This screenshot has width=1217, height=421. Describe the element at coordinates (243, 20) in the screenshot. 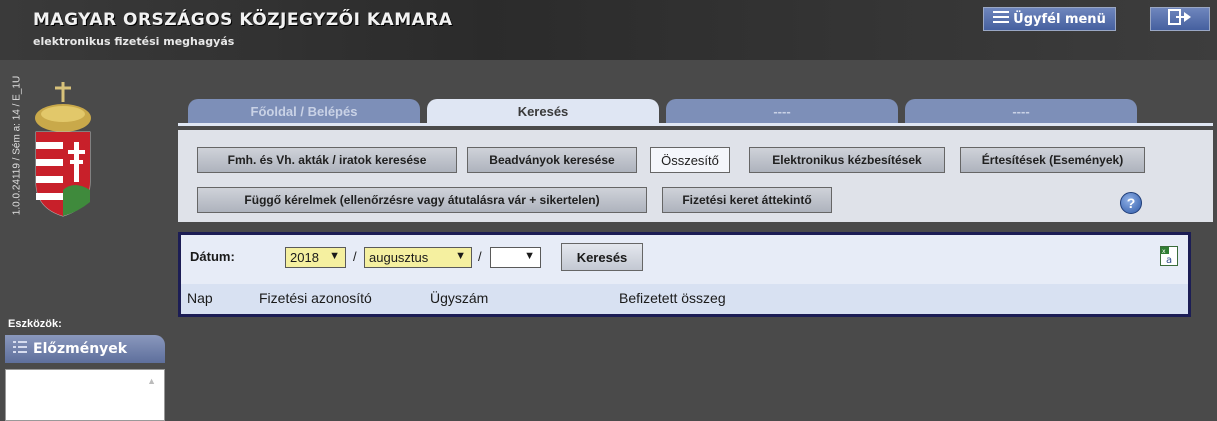

I see `app-title: MAGYAR ORSZÁGOS KÖZJEGYZŐI KAMARA` at that location.